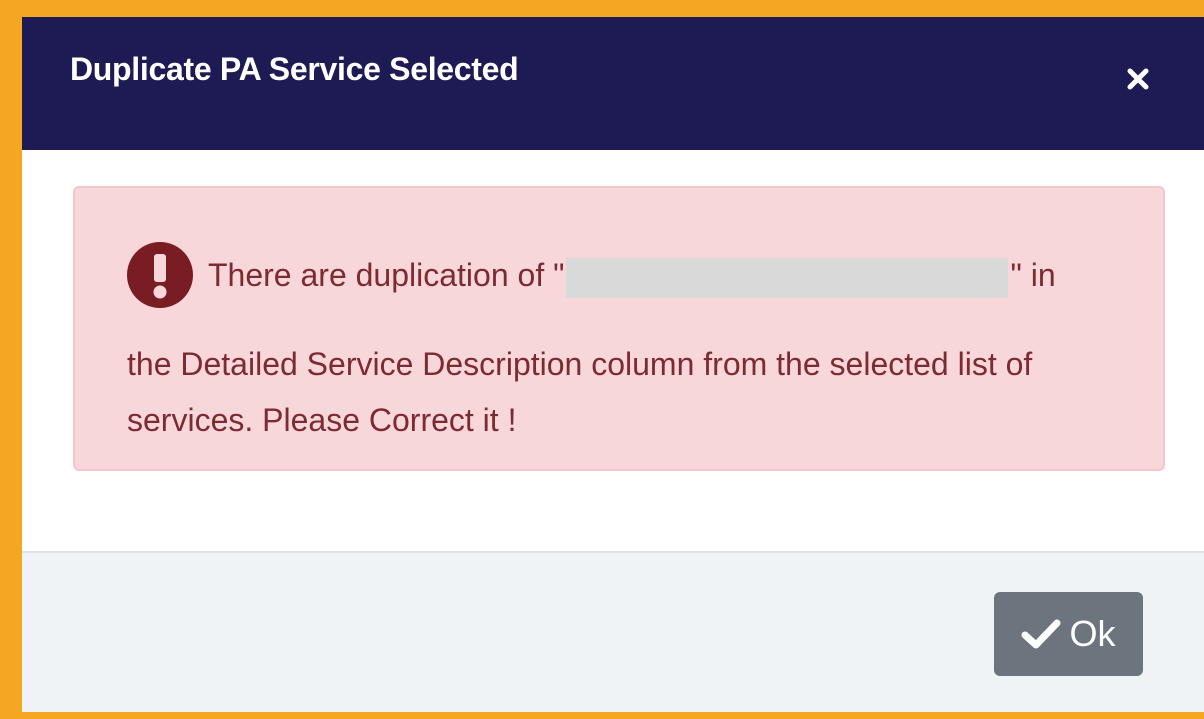 This screenshot has width=1204, height=719. I want to click on close-icon, so click(1138, 79).